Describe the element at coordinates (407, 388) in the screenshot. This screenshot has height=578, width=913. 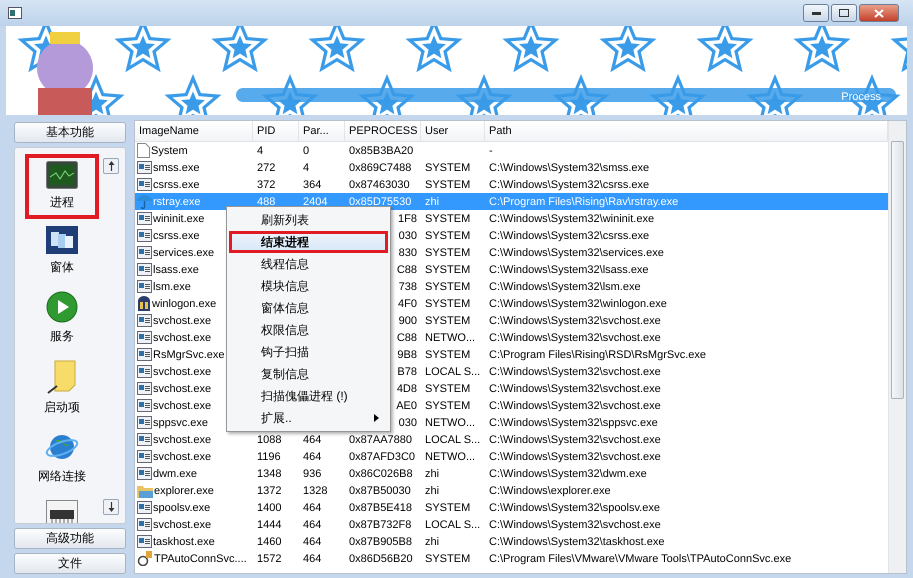
I see `table-cell-text: 4D8` at that location.